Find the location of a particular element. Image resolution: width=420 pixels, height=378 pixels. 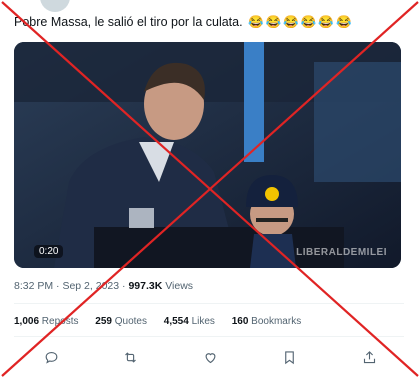

likes-count: 4,554 is located at coordinates (176, 321).